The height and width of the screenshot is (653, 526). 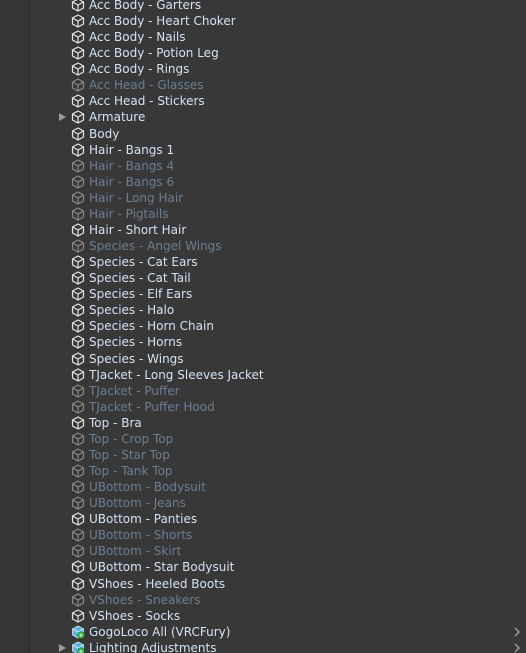 I want to click on hierarchy-row-label: Acc Body - Heart Choker, so click(x=162, y=21).